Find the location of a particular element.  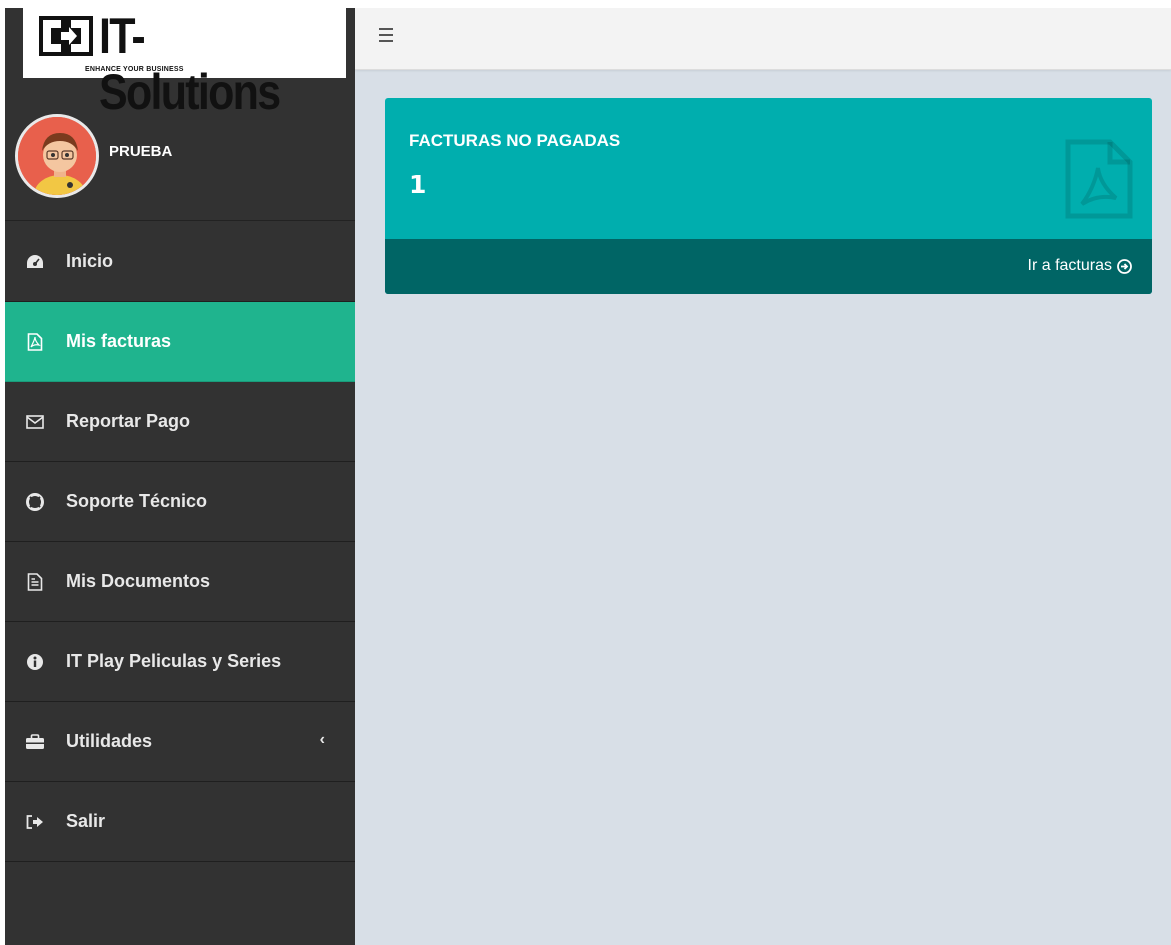

sidebar-item-it-play: IT Play Peliculas y Series is located at coordinates (180, 662).